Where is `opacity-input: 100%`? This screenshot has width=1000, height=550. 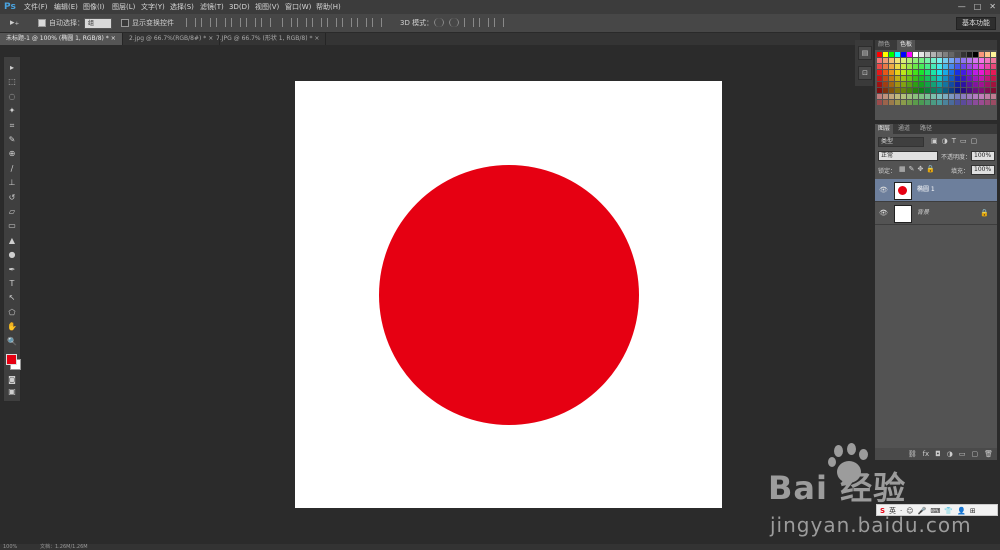 opacity-input: 100% is located at coordinates (983, 156).